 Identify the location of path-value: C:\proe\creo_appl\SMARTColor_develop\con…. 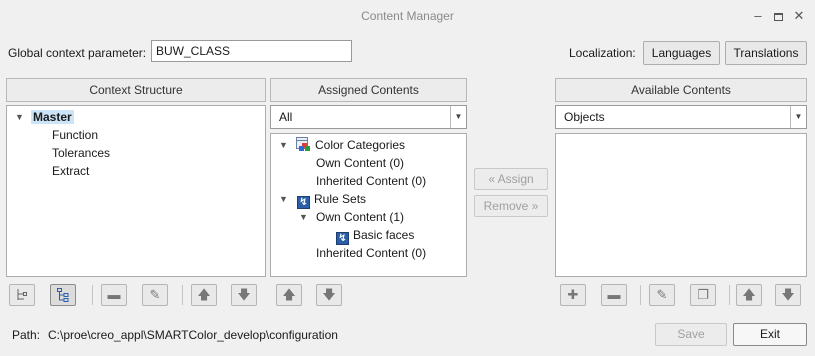
(193, 335).